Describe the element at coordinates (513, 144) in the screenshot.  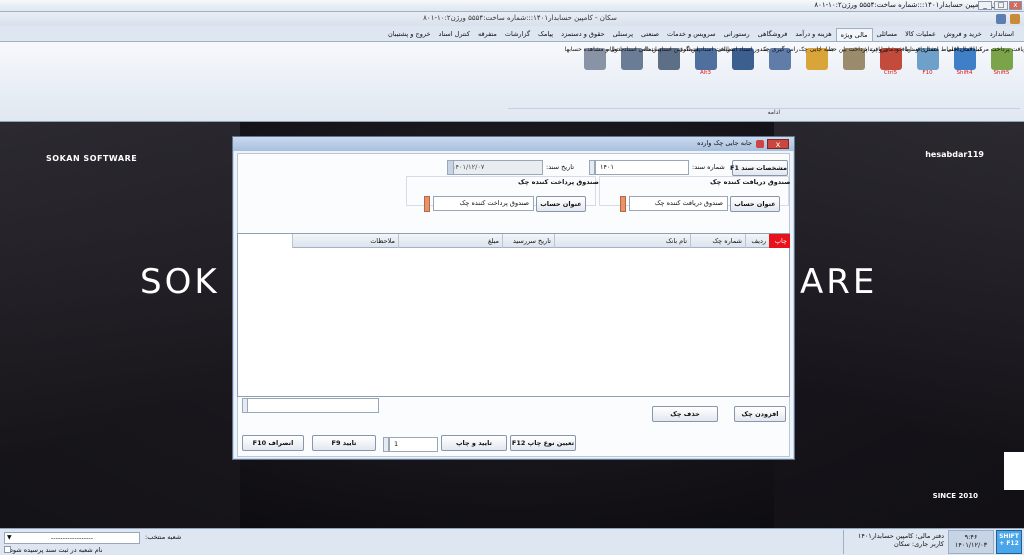
I see `dialog-caption: جابه جایی چک وارده x` at that location.